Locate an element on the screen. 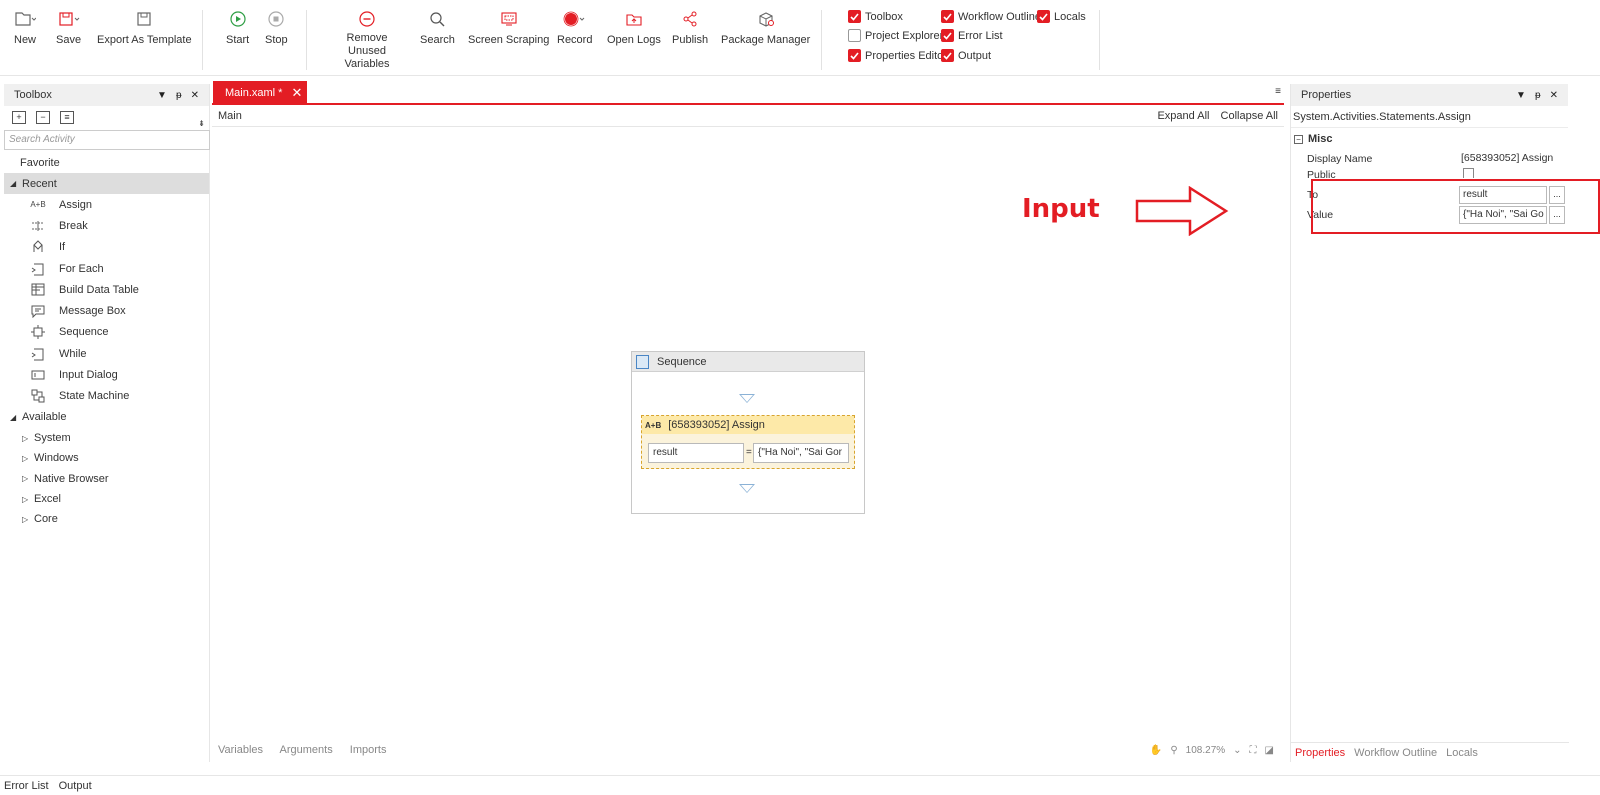 The height and width of the screenshot is (795, 1600). toggle-output-checkbox: Output is located at coordinates (966, 55).